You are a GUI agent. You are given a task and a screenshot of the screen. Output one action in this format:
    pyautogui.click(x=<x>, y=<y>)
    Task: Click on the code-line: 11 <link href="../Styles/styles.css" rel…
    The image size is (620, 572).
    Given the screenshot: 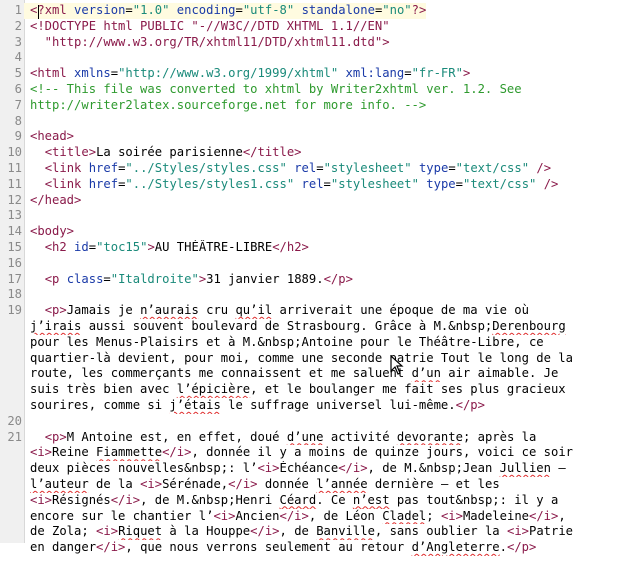 What is the action you would take?
    pyautogui.click(x=310, y=169)
    